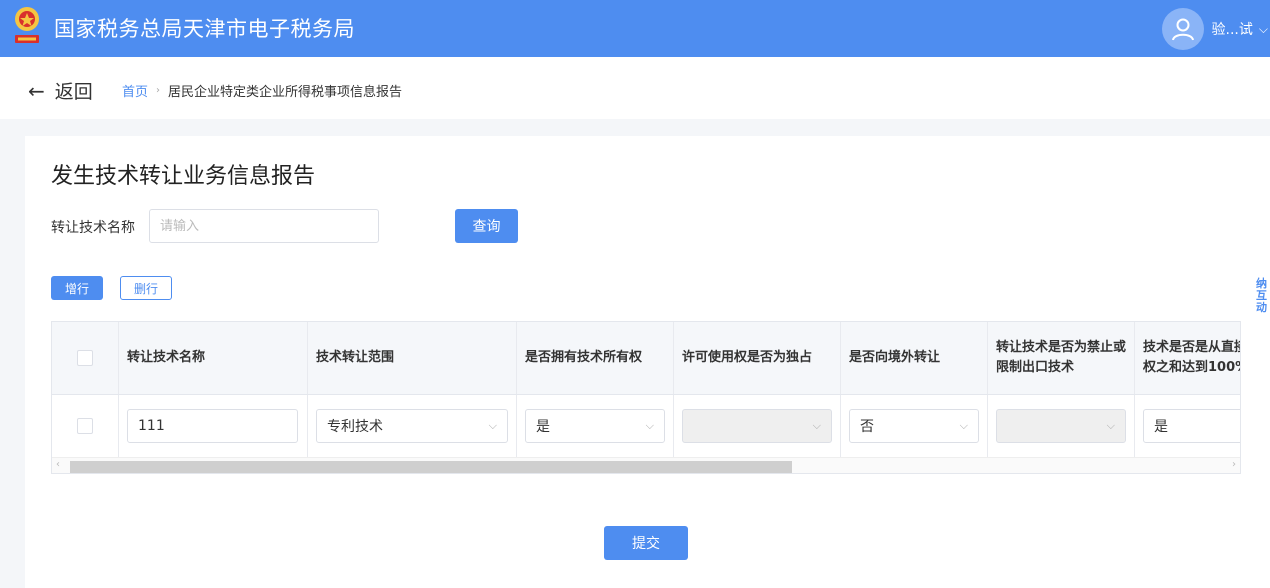 The image size is (1270, 588). Describe the element at coordinates (1232, 29) in the screenshot. I see `user-name: 验...试` at that location.